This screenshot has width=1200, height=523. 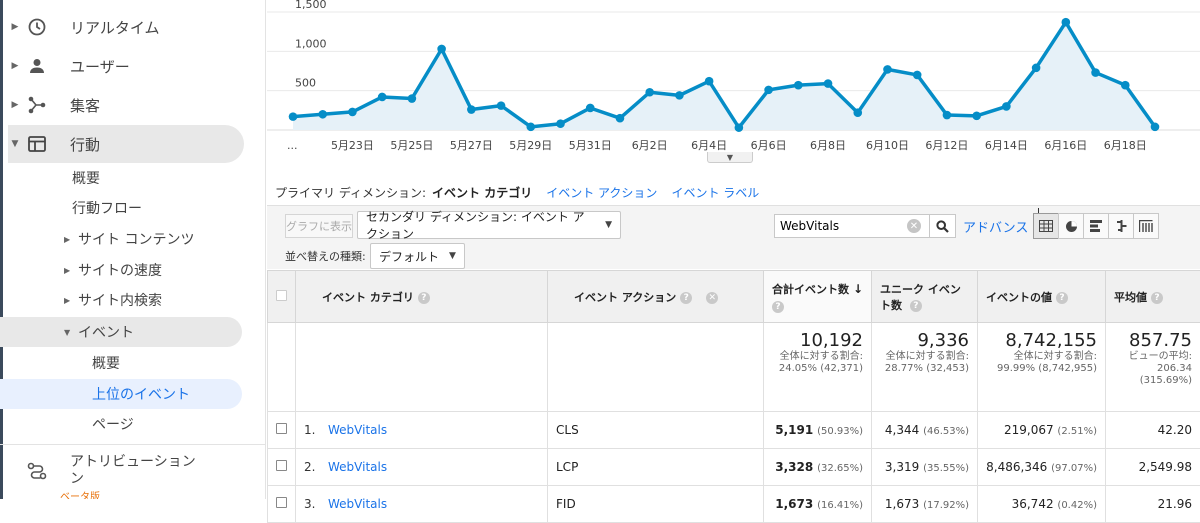 I want to click on clear-icon: ✕, so click(x=914, y=226).